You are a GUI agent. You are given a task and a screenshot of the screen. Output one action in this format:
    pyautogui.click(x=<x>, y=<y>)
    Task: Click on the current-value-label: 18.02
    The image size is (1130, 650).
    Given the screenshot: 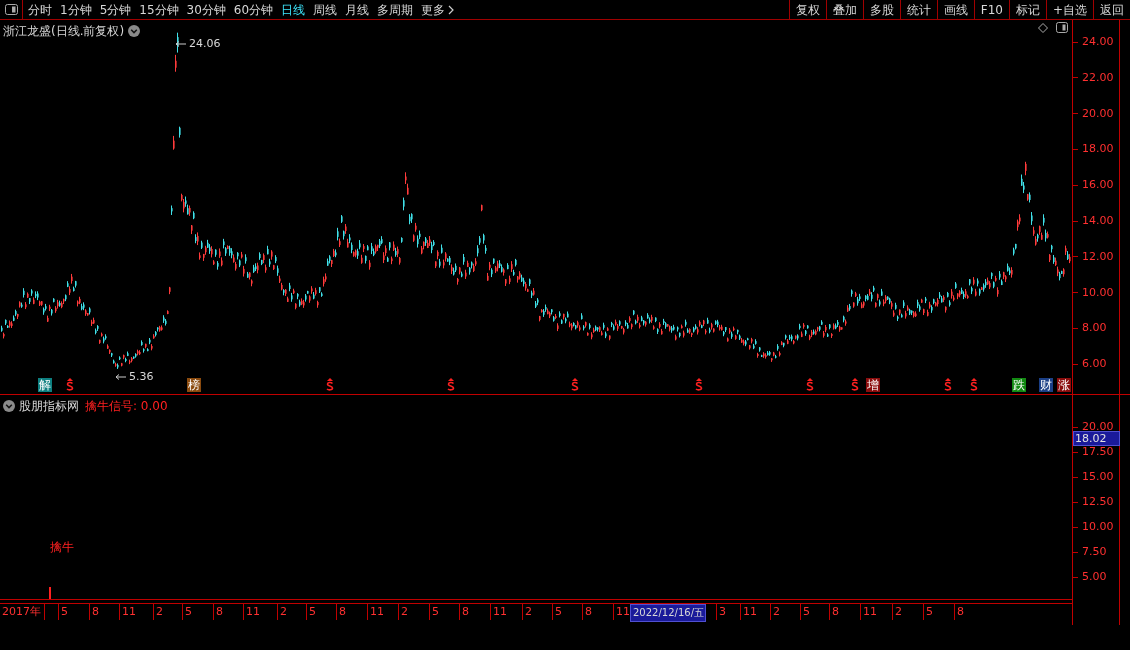 What is the action you would take?
    pyautogui.click(x=1096, y=438)
    